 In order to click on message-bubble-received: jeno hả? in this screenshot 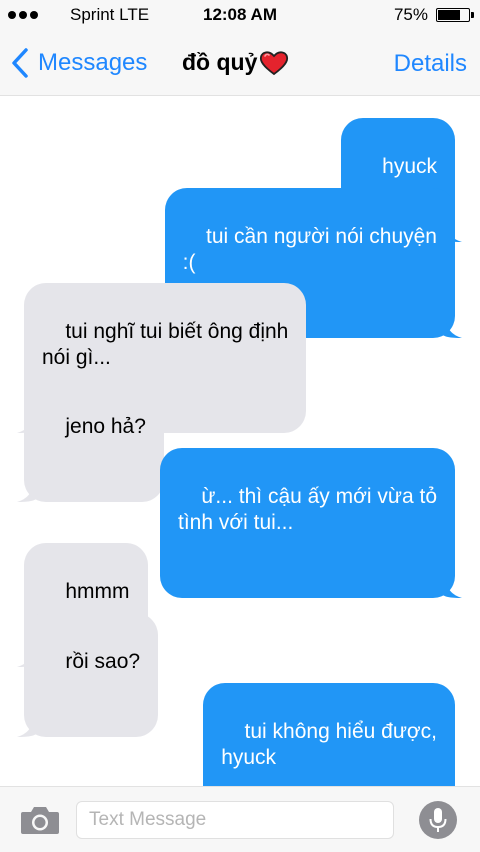, I will do `click(90, 440)`.